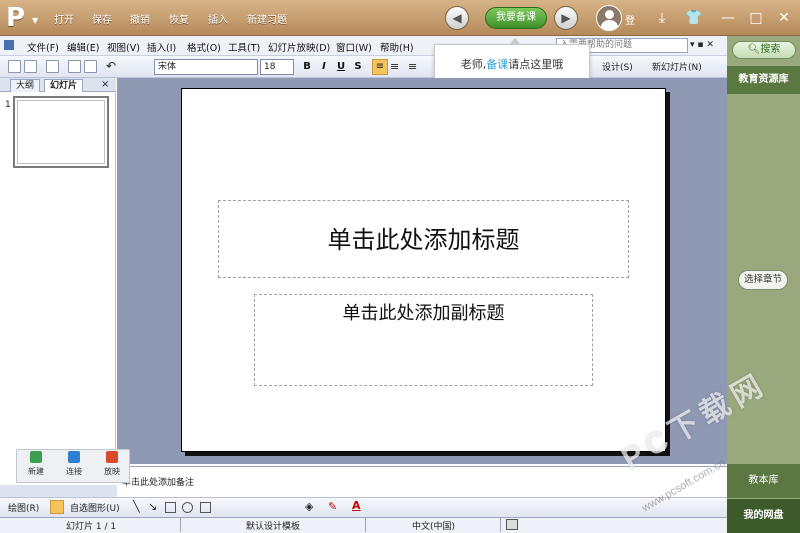  I want to click on open-button: 打开, so click(64, 18).